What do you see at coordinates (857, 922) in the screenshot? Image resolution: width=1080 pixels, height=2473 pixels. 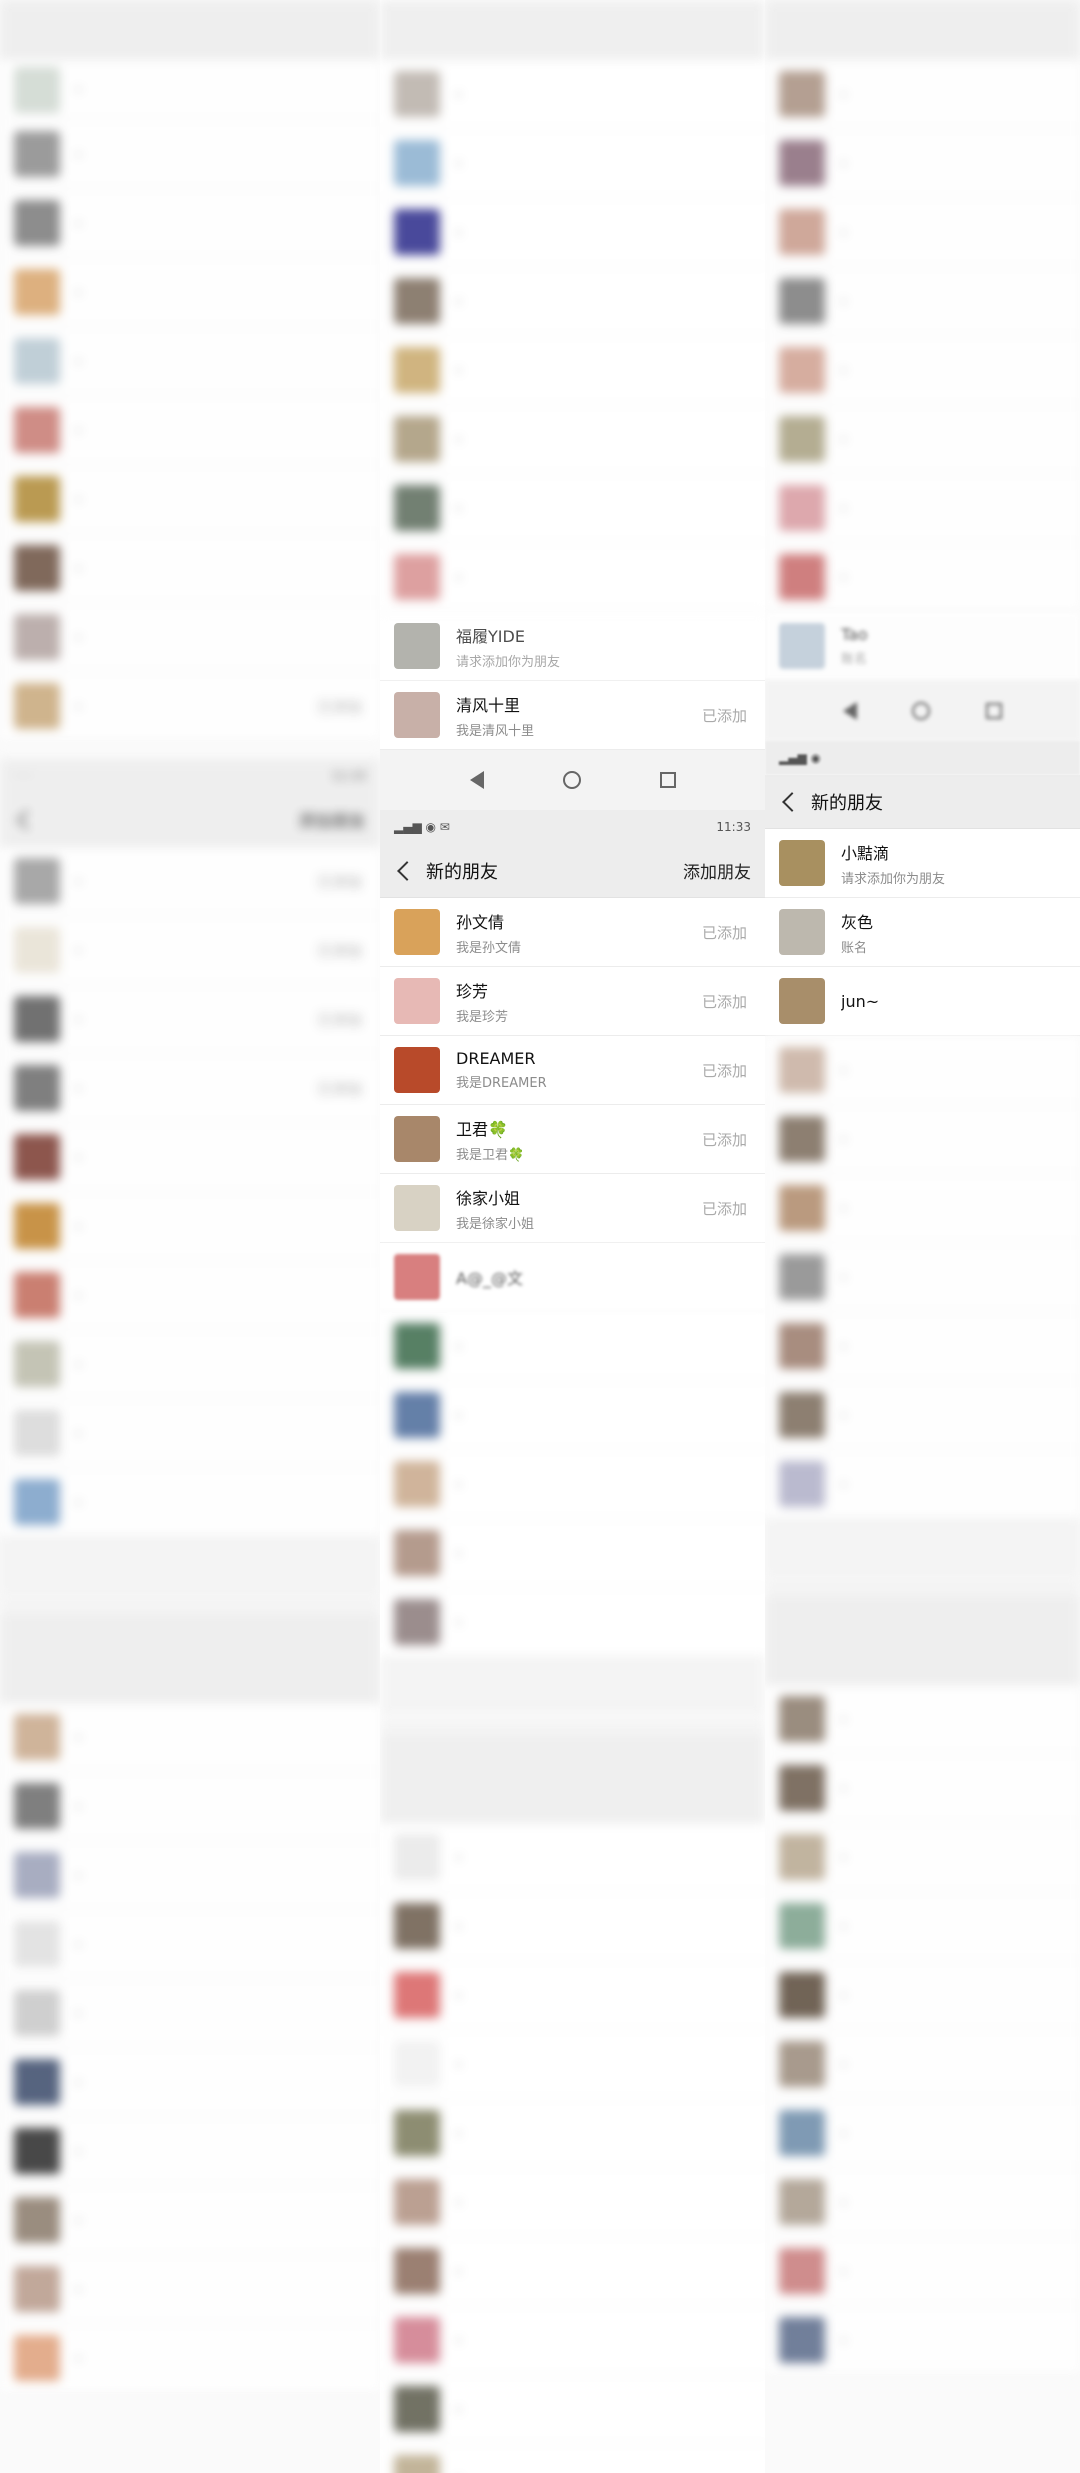 I see `contact-name: 灰色` at bounding box center [857, 922].